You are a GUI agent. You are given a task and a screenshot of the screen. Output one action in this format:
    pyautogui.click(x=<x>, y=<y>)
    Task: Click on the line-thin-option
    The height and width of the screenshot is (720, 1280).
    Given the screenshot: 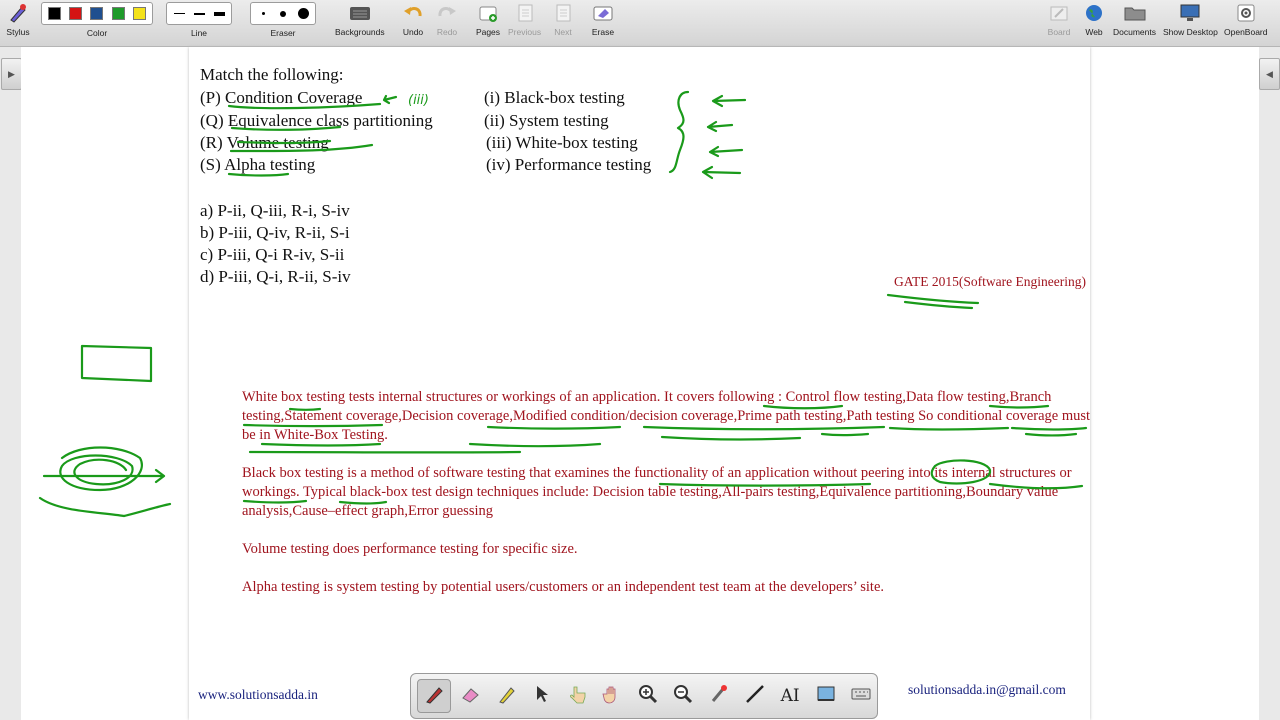 What is the action you would take?
    pyautogui.click(x=179, y=13)
    